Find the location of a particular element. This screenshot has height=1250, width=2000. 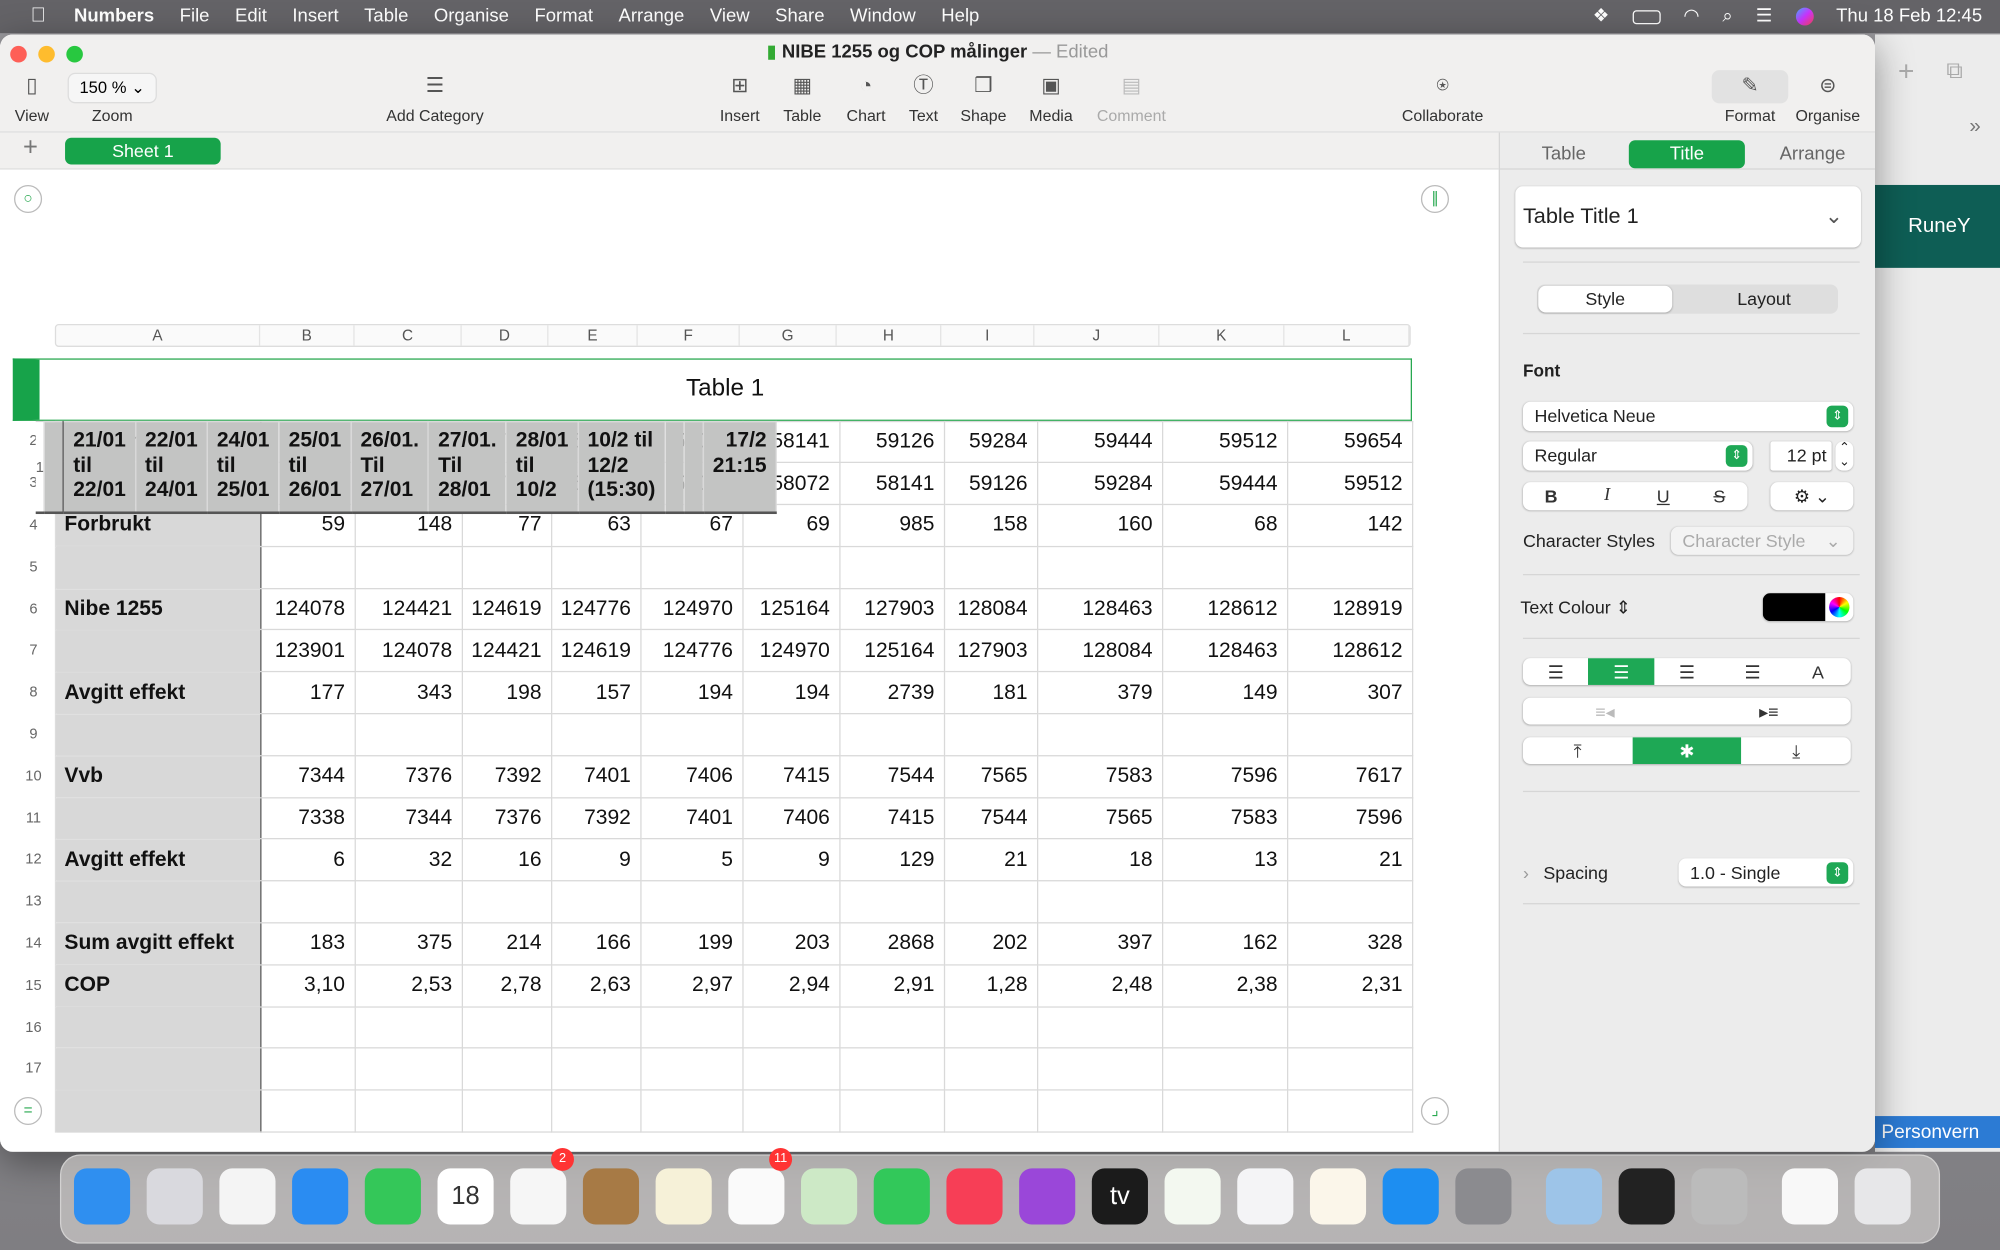

table-cell: 59126 is located at coordinates (990, 484).